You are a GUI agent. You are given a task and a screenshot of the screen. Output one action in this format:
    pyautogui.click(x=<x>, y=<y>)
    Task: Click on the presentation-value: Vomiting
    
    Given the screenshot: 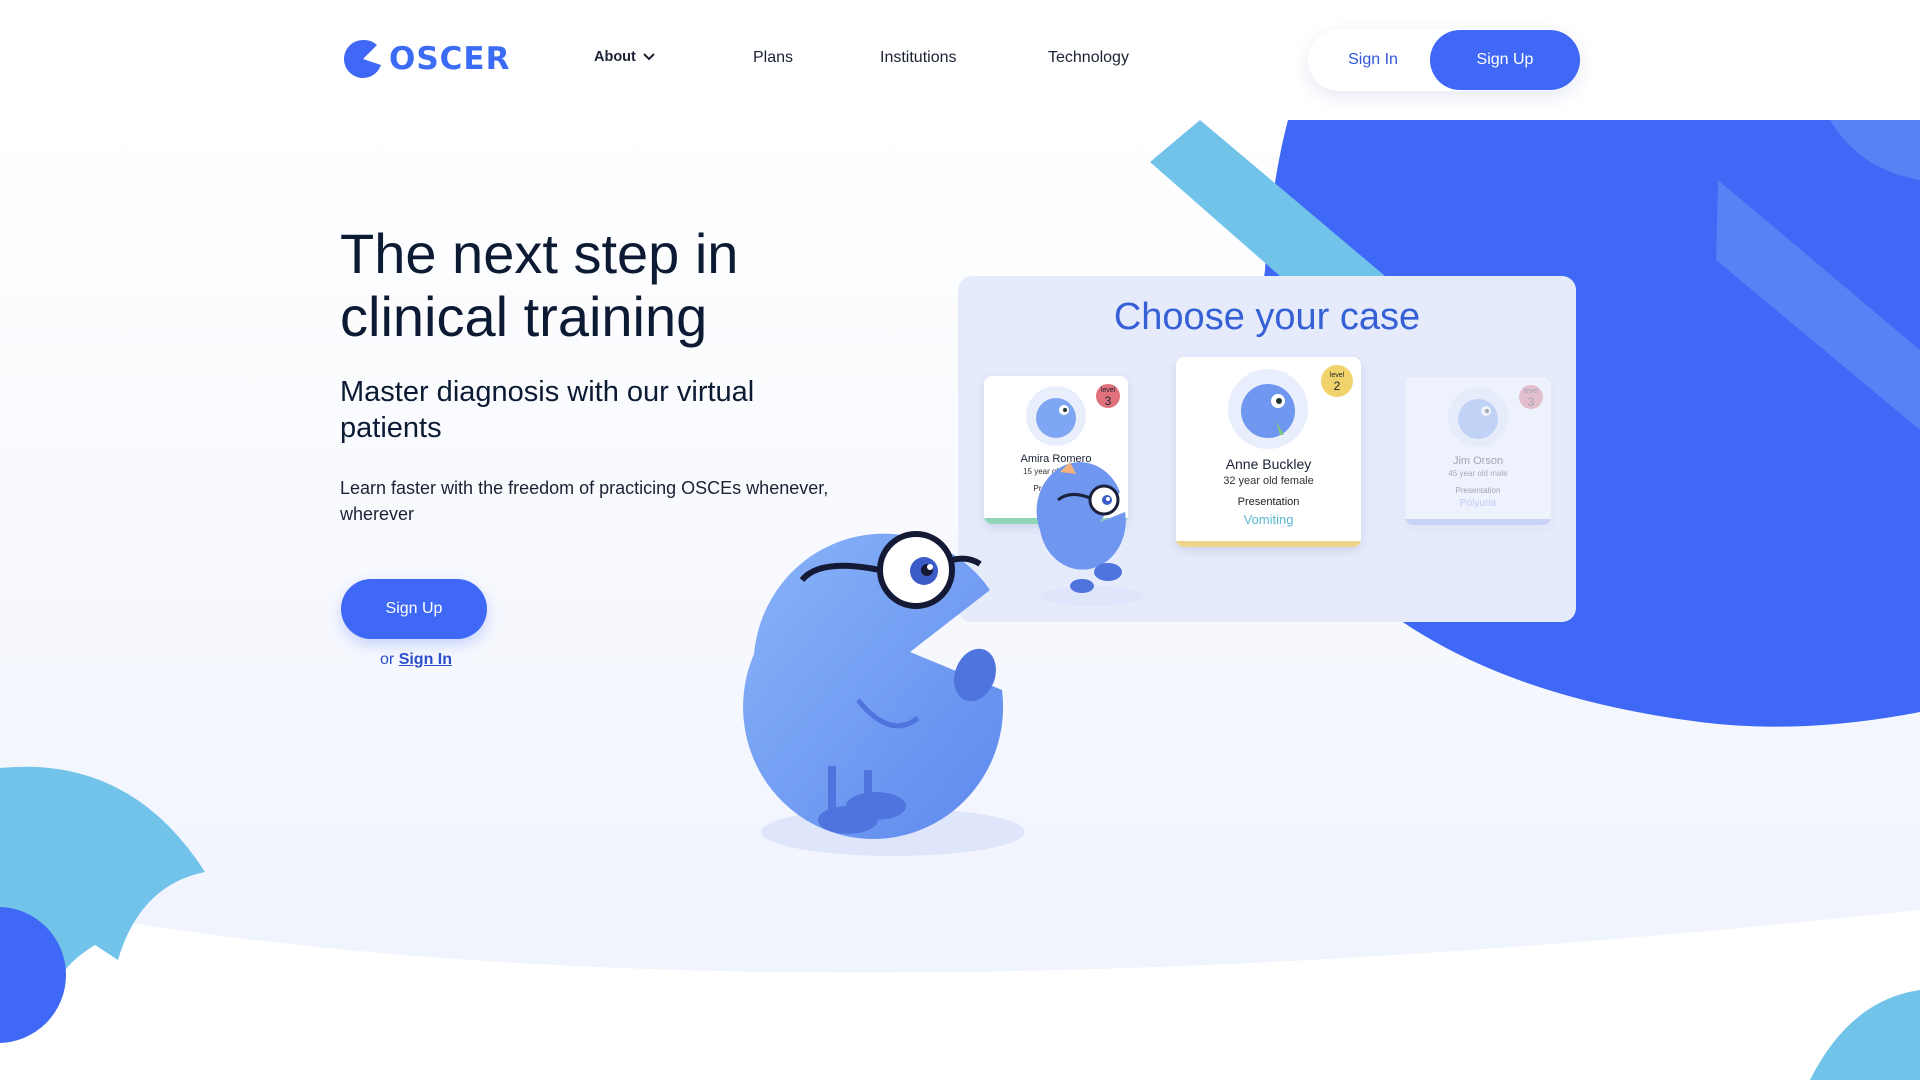 What is the action you would take?
    pyautogui.click(x=1268, y=519)
    